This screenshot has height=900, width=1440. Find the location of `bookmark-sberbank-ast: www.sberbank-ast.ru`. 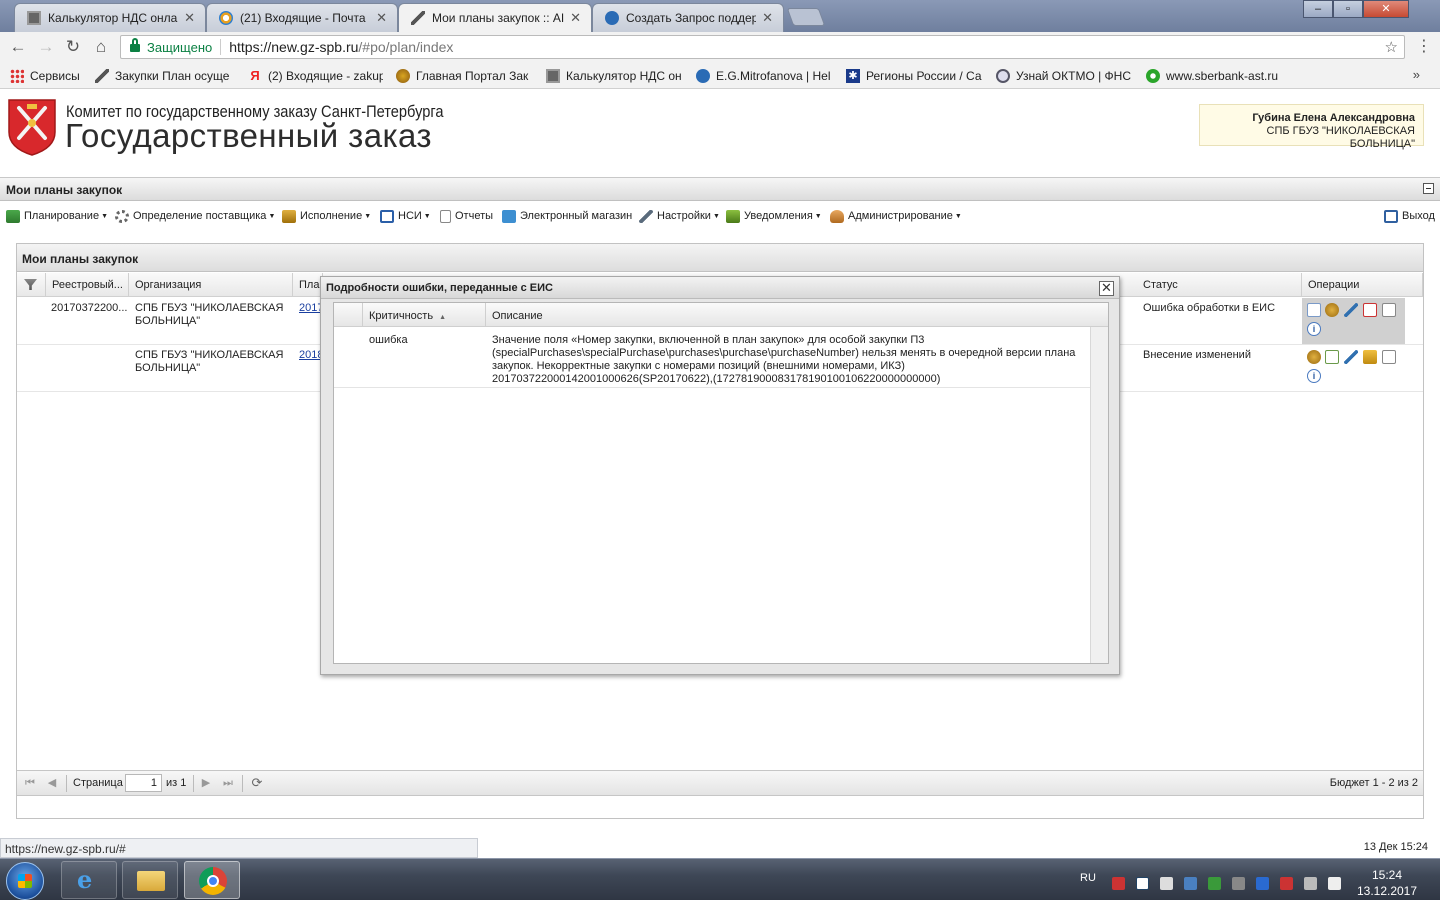

bookmark-sberbank-ast: www.sberbank-ast.ru is located at coordinates (1221, 76).